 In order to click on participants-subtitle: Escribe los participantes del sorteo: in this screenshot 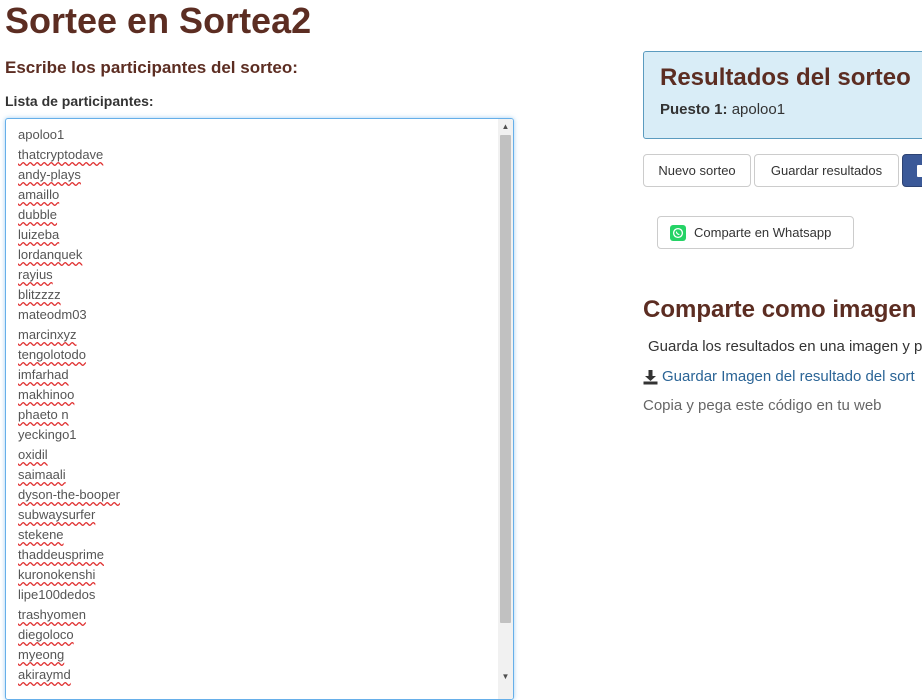, I will do `click(151, 67)`.